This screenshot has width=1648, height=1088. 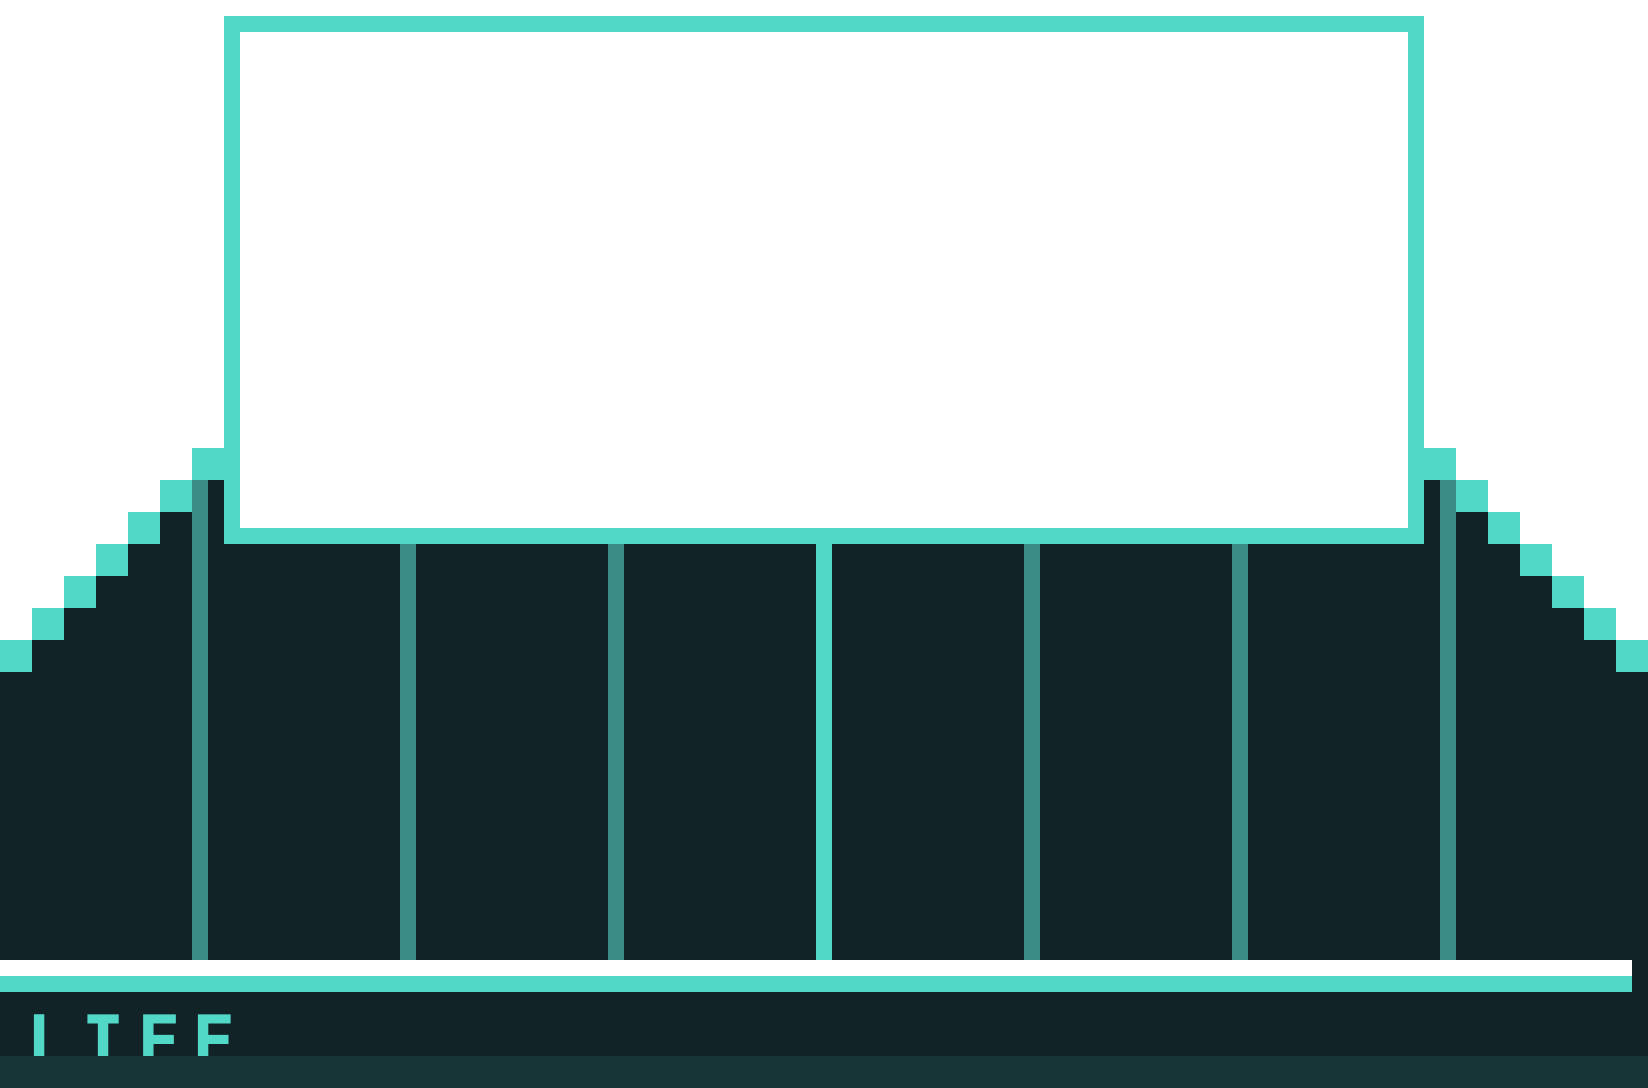 I want to click on life-bar-track, so click(x=816, y=968).